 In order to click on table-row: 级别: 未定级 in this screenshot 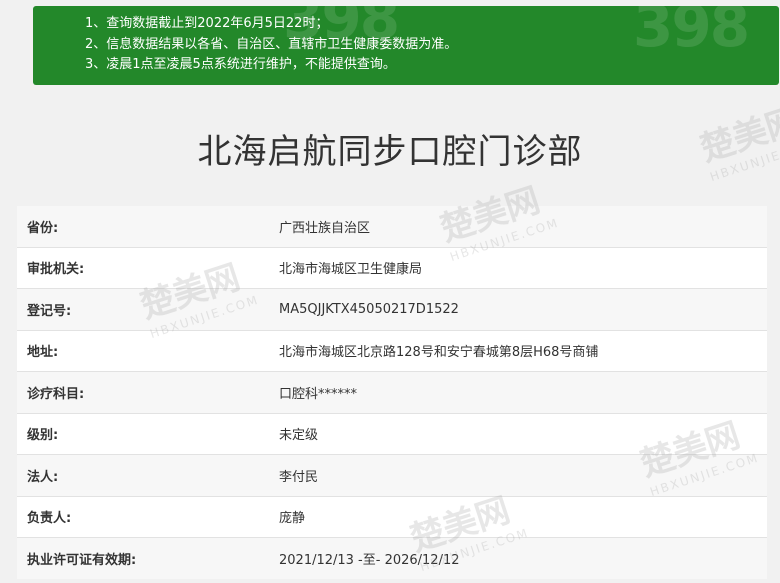, I will do `click(392, 434)`.